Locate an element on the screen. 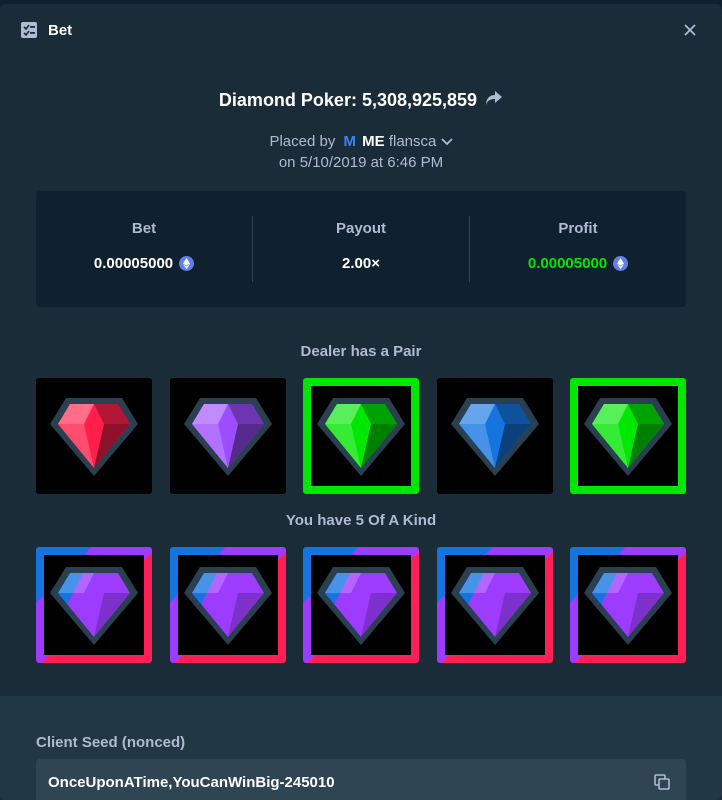 The height and width of the screenshot is (800, 722). user-tag: ME is located at coordinates (373, 141).